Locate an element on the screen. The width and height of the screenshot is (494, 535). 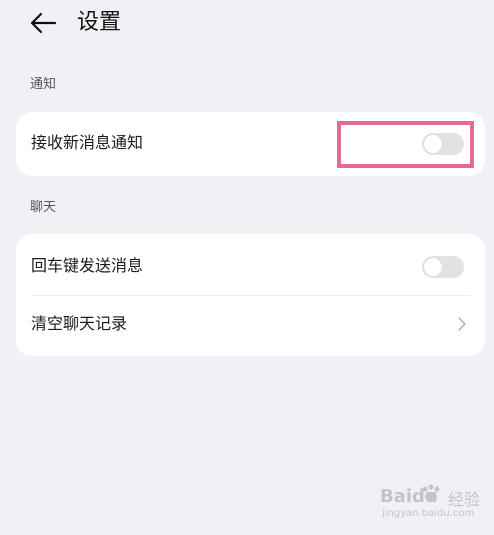
section-label-notifications: 通知 is located at coordinates (43, 84).